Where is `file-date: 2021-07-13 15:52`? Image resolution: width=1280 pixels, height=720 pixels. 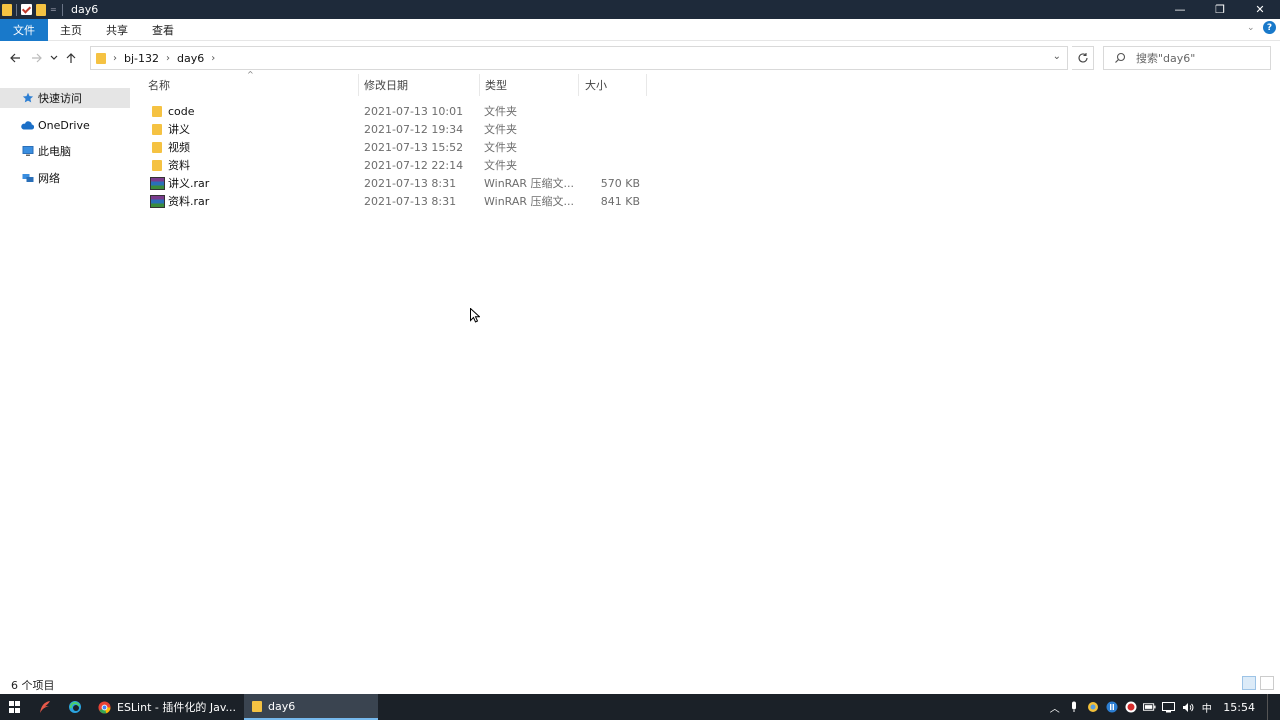 file-date: 2021-07-13 15:52 is located at coordinates (414, 147).